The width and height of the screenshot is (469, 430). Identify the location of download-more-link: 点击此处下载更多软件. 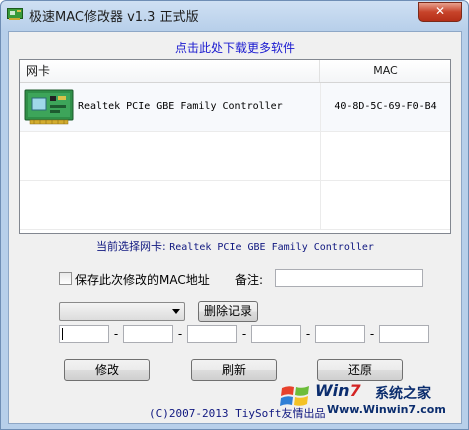
(235, 47).